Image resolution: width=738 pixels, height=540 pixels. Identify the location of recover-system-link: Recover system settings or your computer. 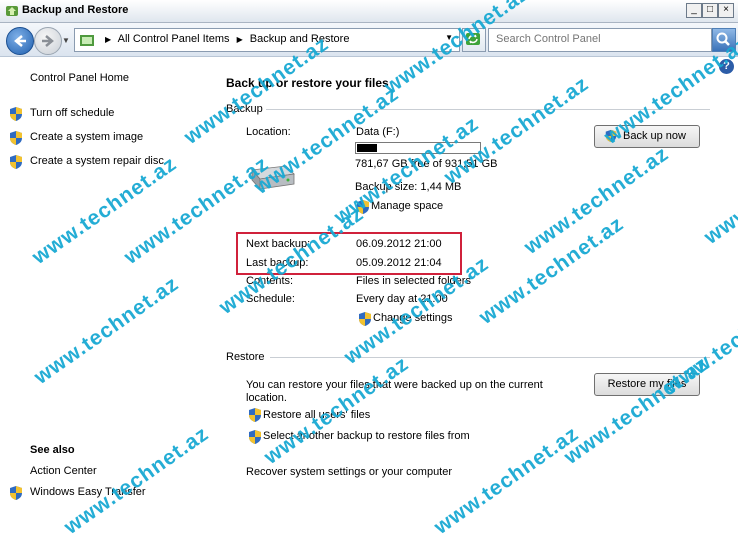
(349, 472).